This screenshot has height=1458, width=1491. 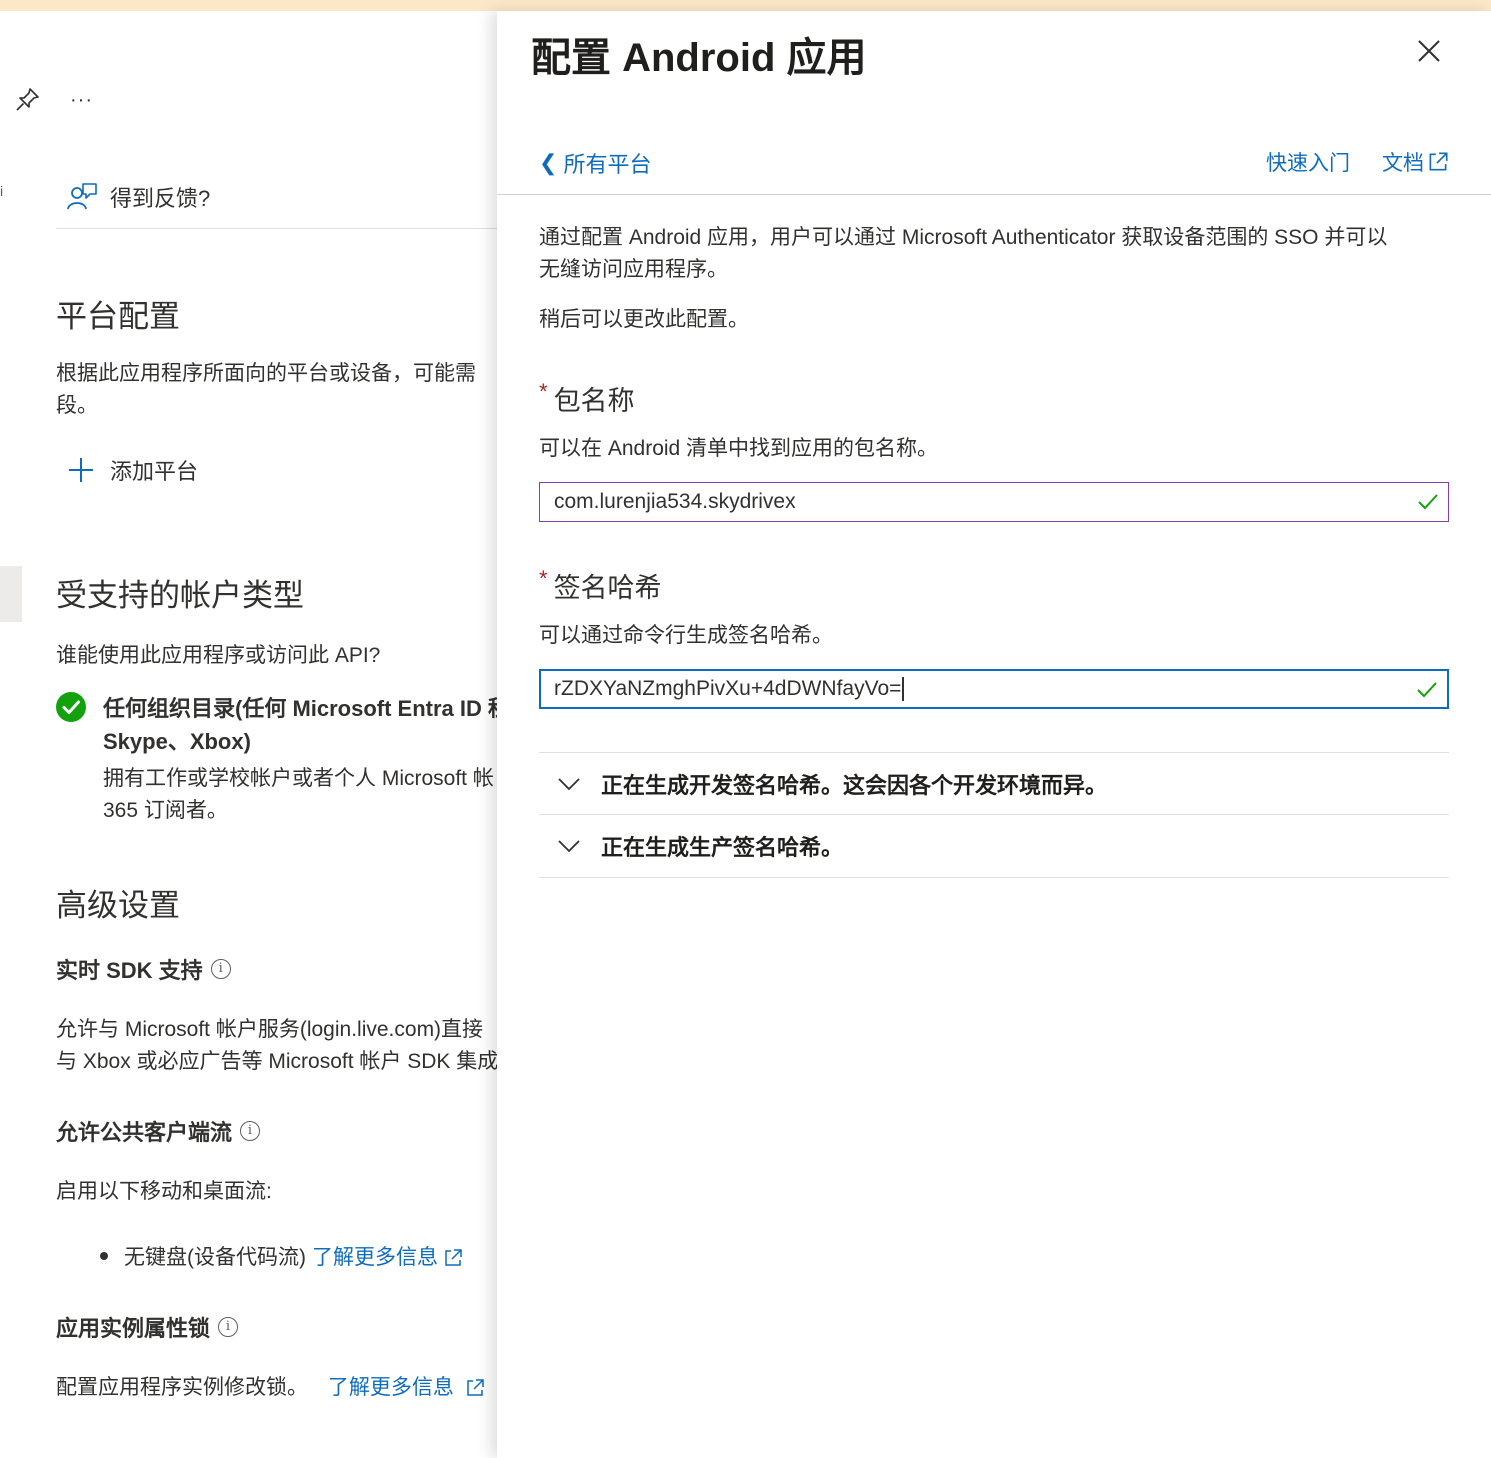 What do you see at coordinates (728, 688) in the screenshot?
I see `signature-hash-value: rZDXYaNZmghPivXu+4dDWNfayVo=` at bounding box center [728, 688].